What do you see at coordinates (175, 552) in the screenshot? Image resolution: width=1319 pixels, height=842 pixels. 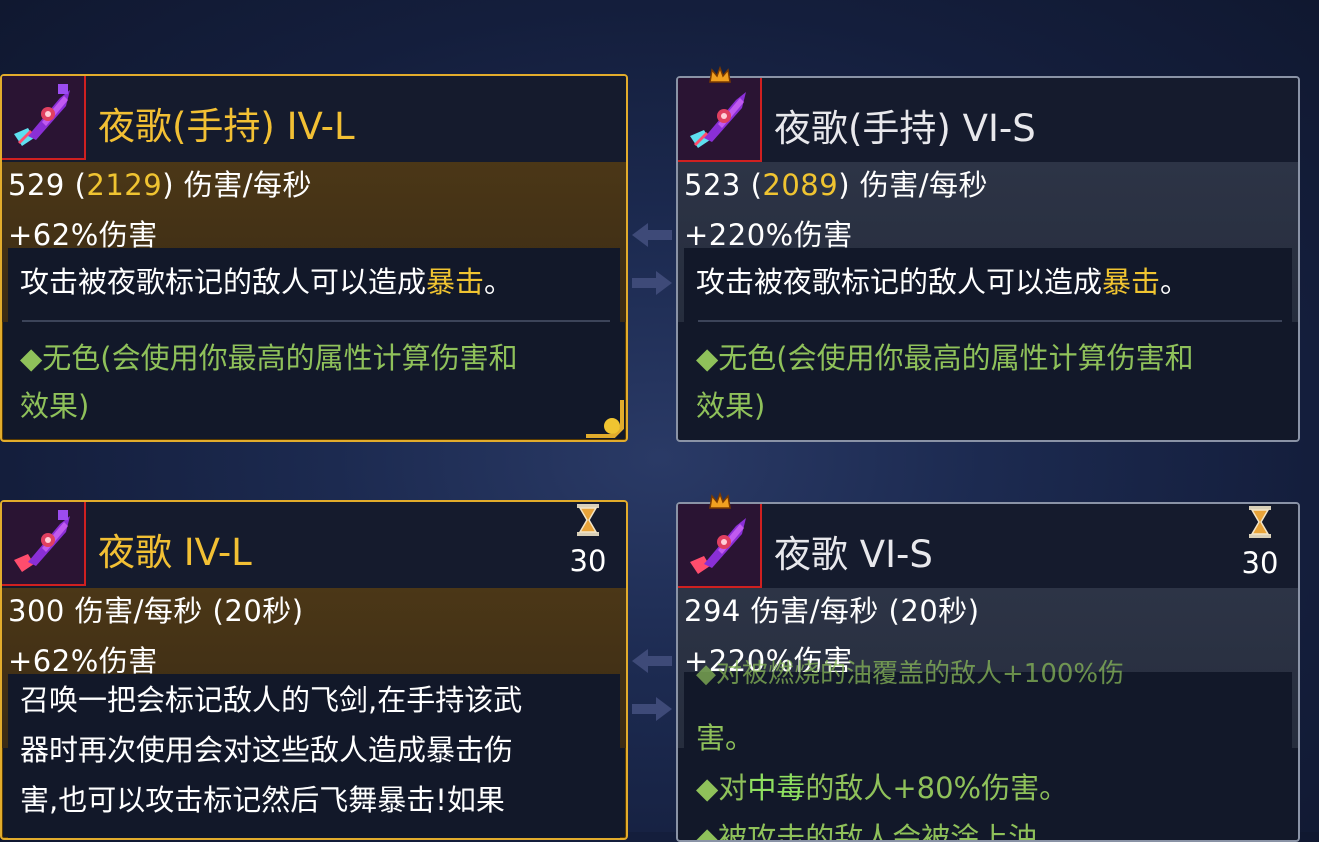 I see `item-title: 夜歌 IV-L` at bounding box center [175, 552].